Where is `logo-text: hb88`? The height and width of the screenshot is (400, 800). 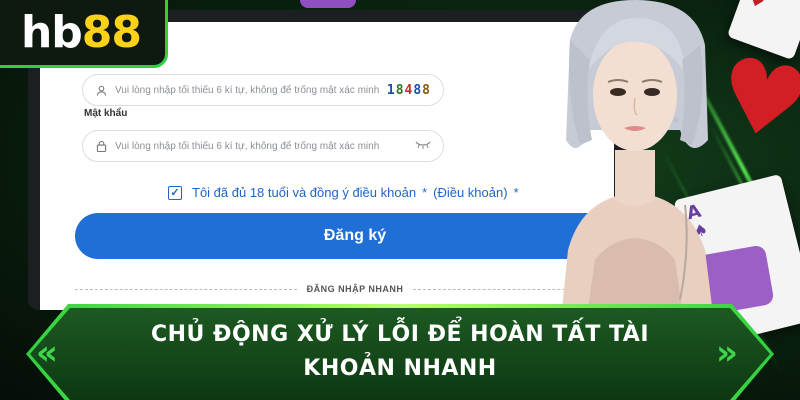
logo-text: hb88 is located at coordinates (81, 32).